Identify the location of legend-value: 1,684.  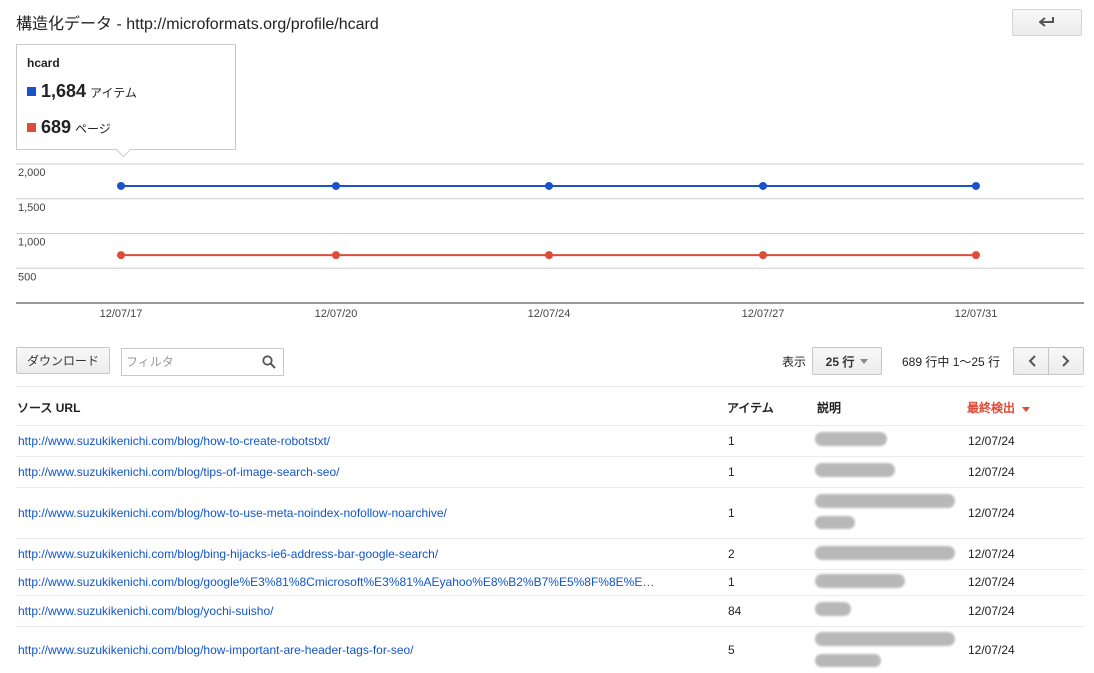
(64, 91).